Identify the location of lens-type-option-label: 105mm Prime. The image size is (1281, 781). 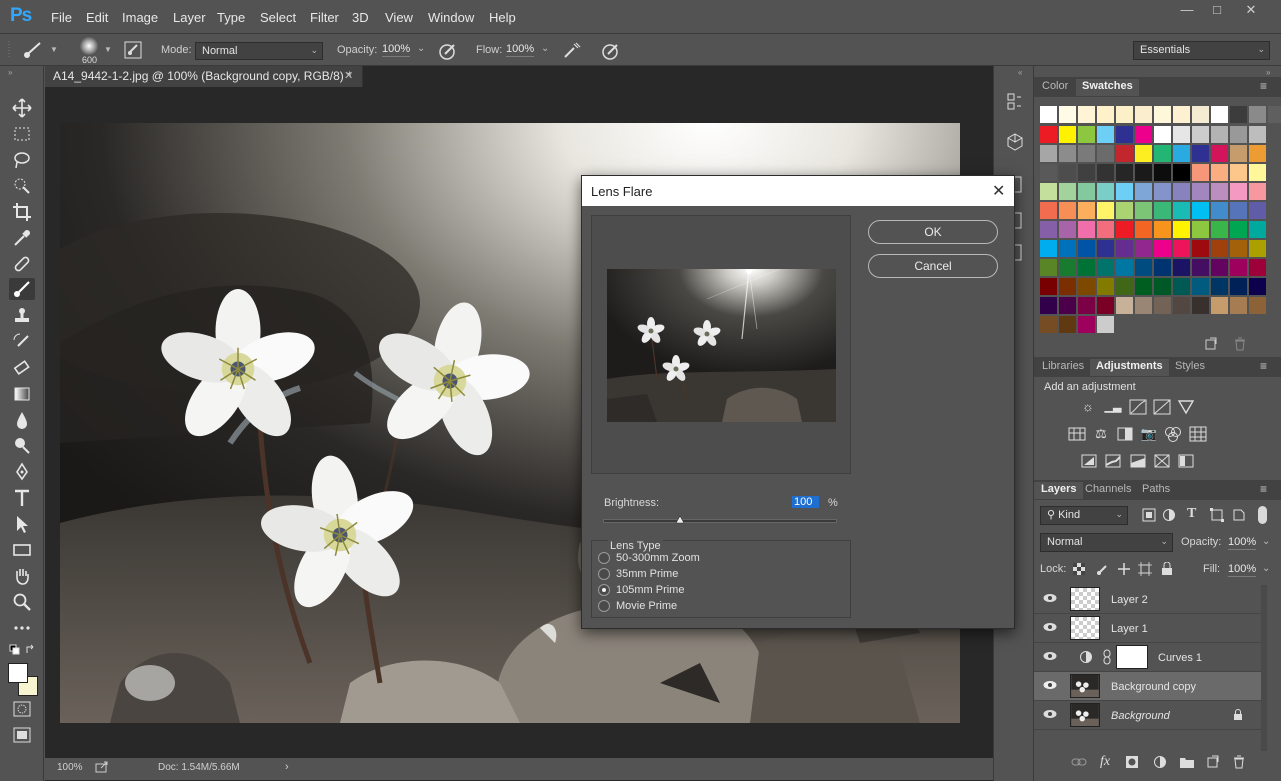
(650, 590).